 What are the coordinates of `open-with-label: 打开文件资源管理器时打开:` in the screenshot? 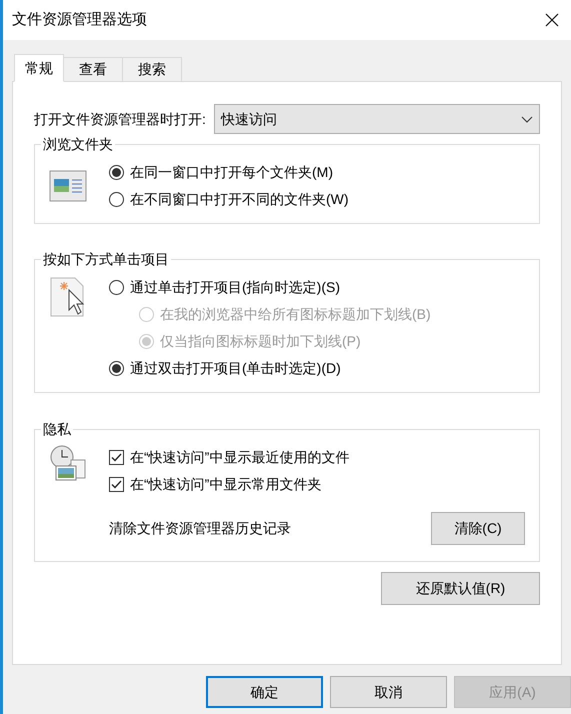 It's located at (120, 119).